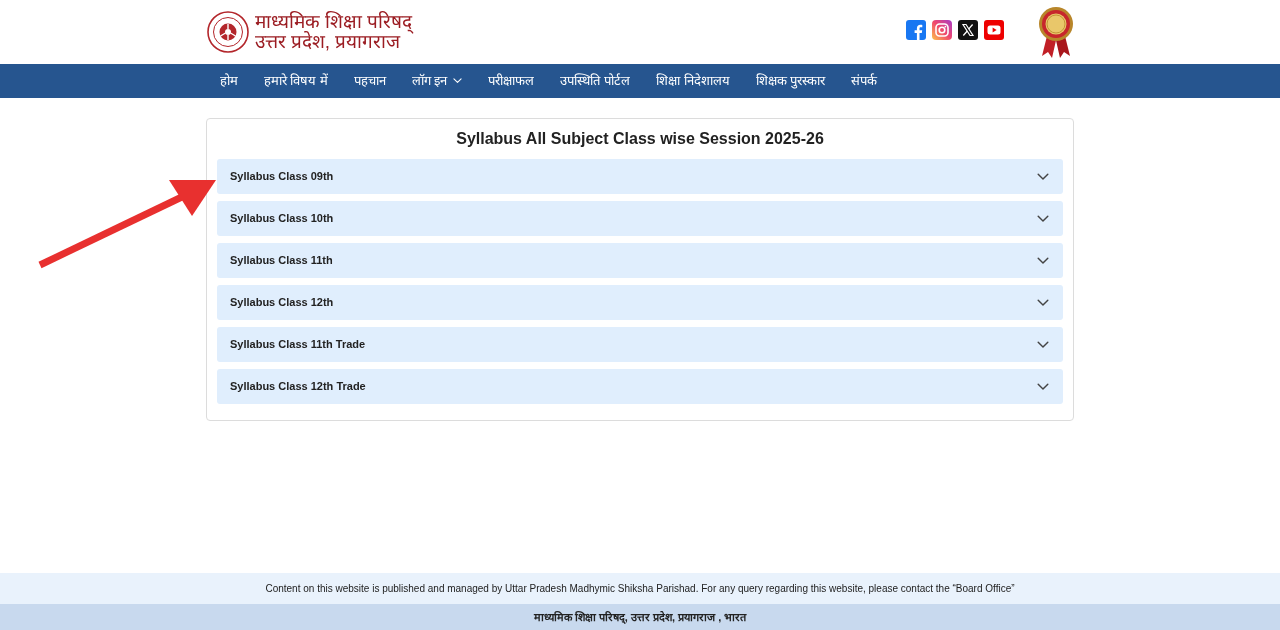 This screenshot has width=1280, height=630. What do you see at coordinates (640, 302) in the screenshot?
I see `accordion-header: Syllabus Class 12th` at bounding box center [640, 302].